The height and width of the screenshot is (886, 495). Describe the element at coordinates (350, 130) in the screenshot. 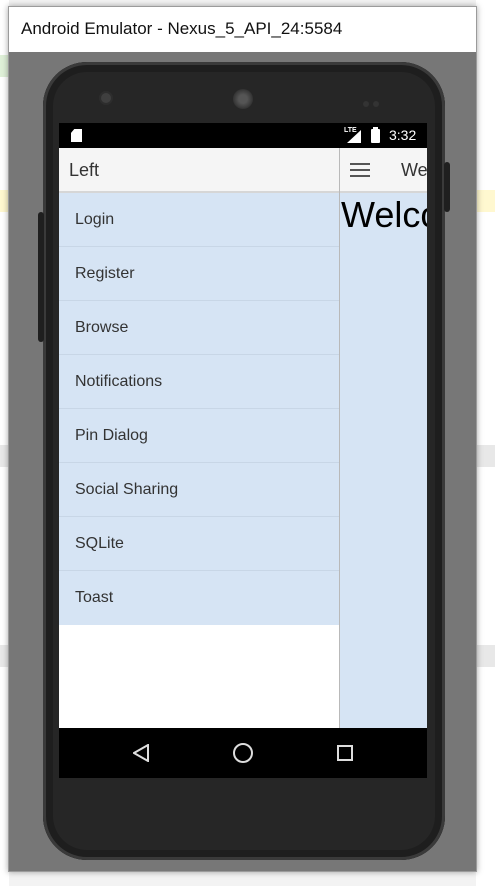

I see `network-type: LTE` at that location.